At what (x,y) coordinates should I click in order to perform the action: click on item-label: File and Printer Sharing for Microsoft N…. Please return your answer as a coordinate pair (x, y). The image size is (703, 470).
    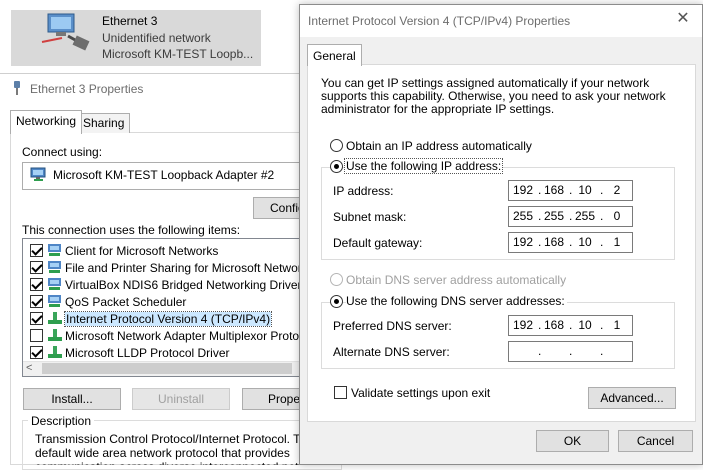
    Looking at the image, I should click on (189, 268).